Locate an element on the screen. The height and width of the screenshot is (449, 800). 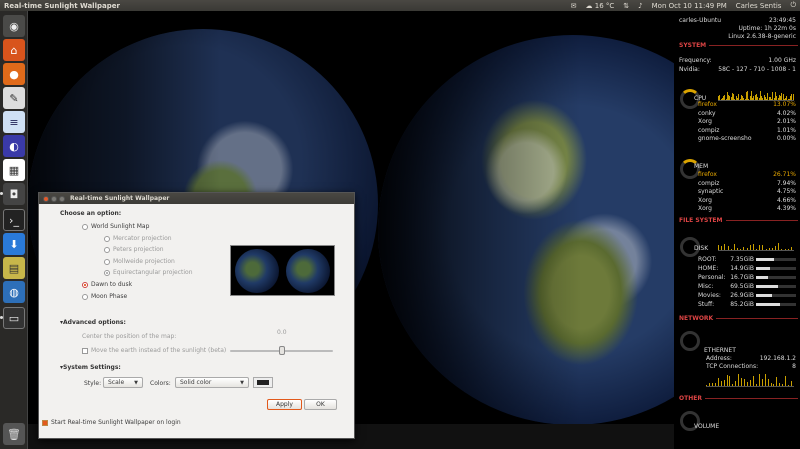
move-earth-checkbox is located at coordinates (85, 350).